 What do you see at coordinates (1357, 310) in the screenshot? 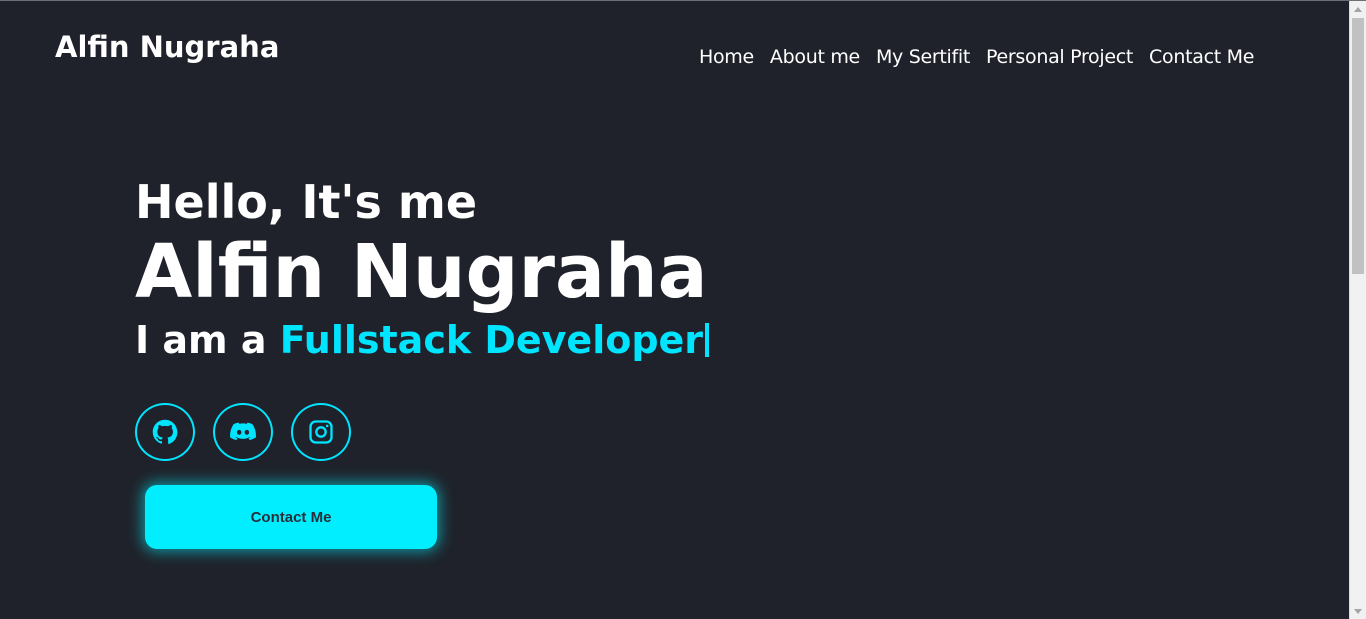
I see `vertical-scrollbar` at bounding box center [1357, 310].